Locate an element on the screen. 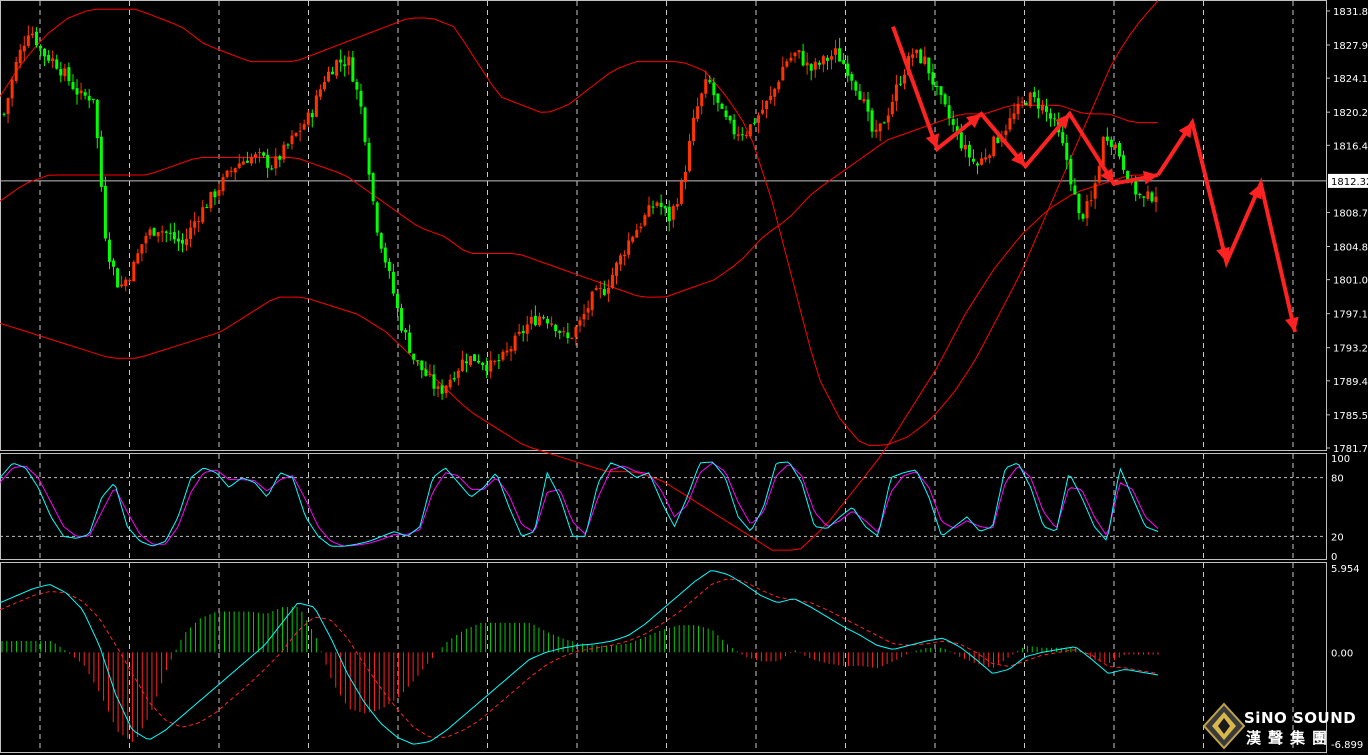  price-tick-label: 1804.80 is located at coordinates (1350, 247).